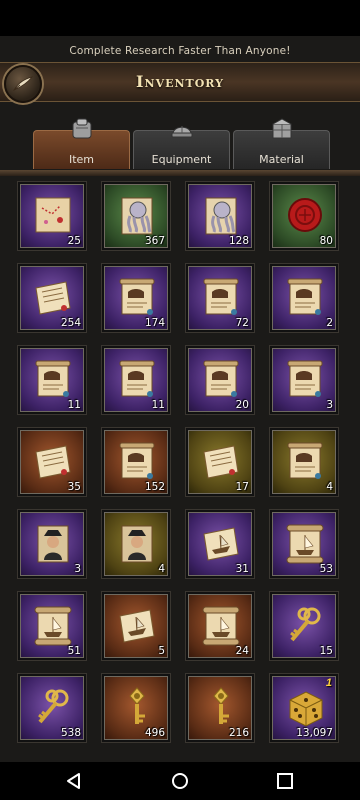 This screenshot has width=360, height=800. I want to click on home-nav-icon, so click(180, 781).